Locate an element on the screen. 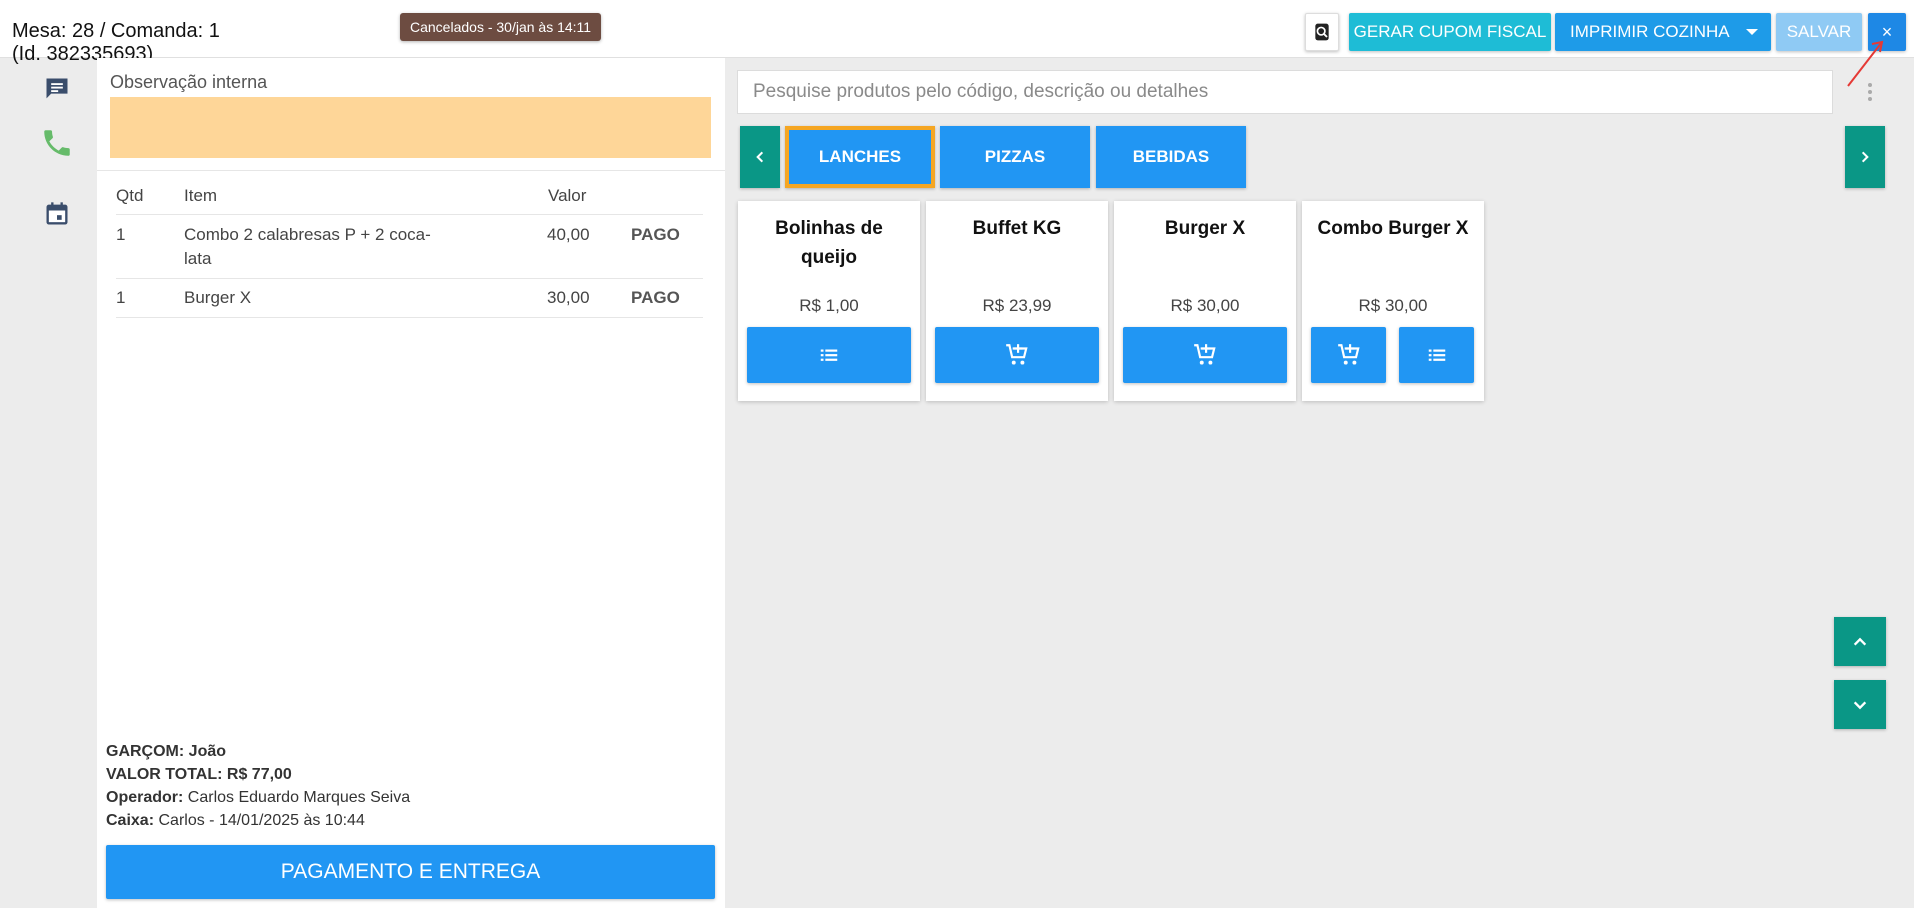 The image size is (1914, 908). search-input is located at coordinates (1285, 92).